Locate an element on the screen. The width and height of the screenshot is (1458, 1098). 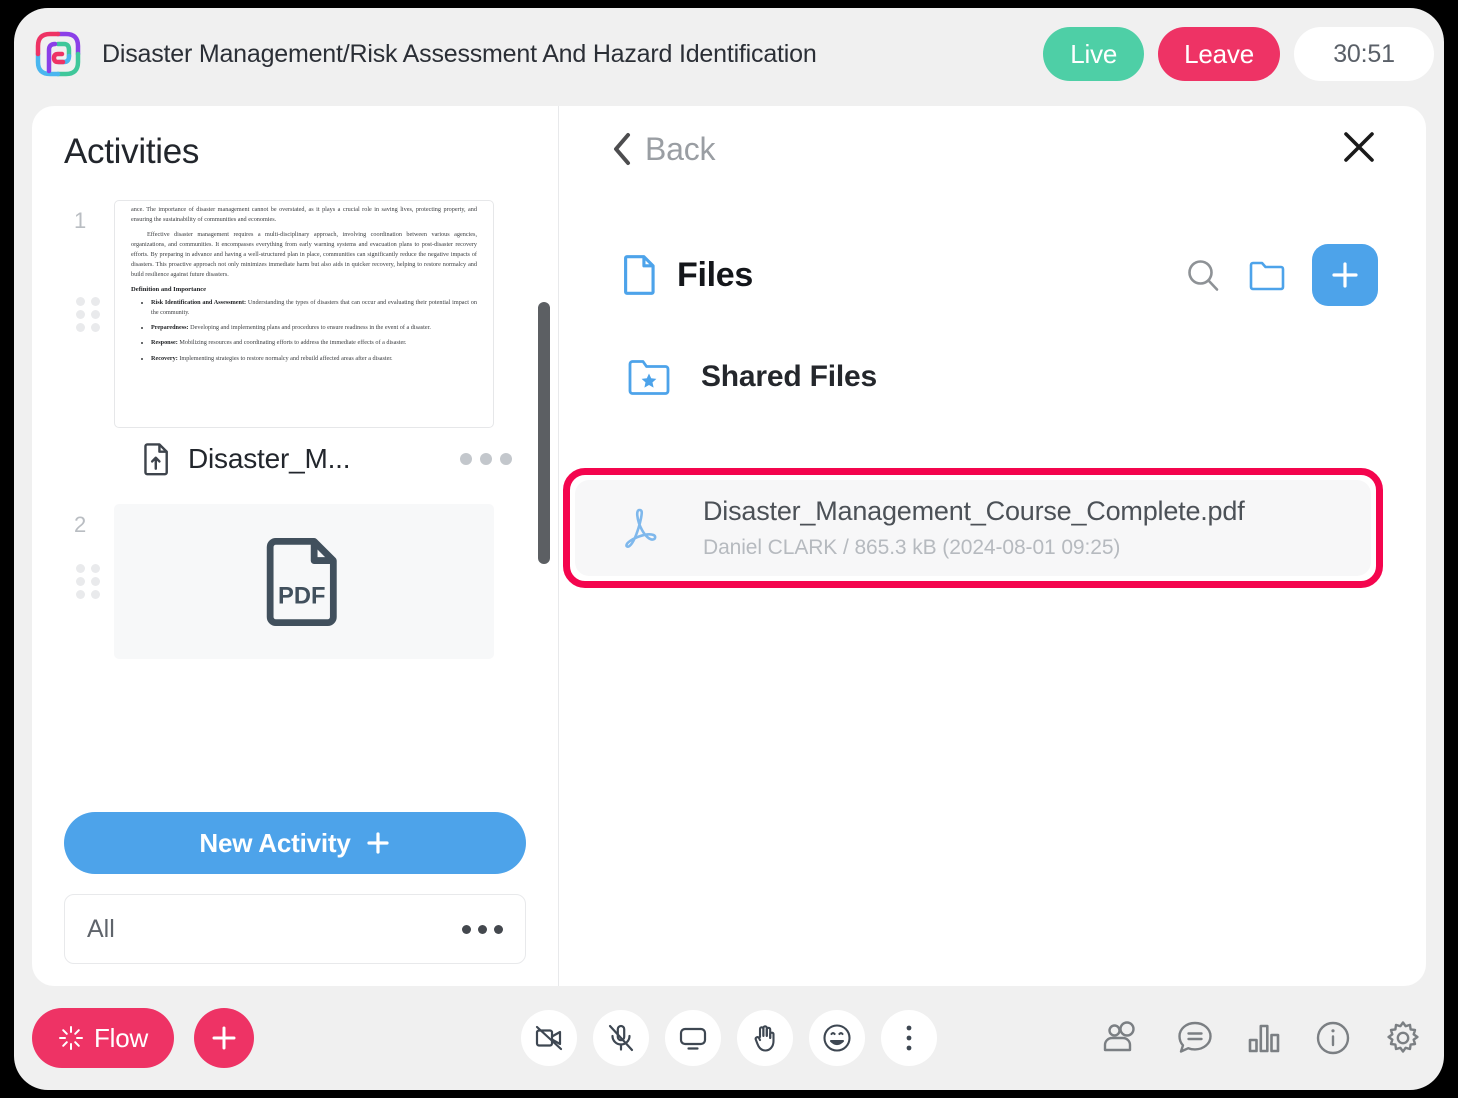
more-options-button is located at coordinates (909, 1038).